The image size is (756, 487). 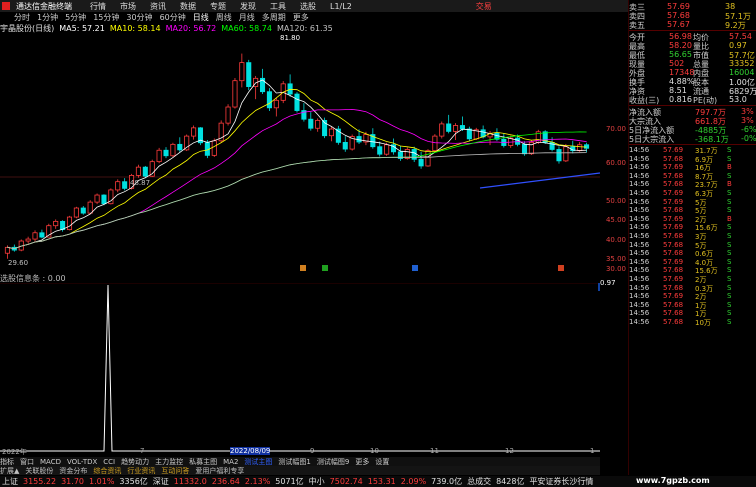 I want to click on tab-user-benefits: 爱用户福利专享, so click(x=219, y=471).